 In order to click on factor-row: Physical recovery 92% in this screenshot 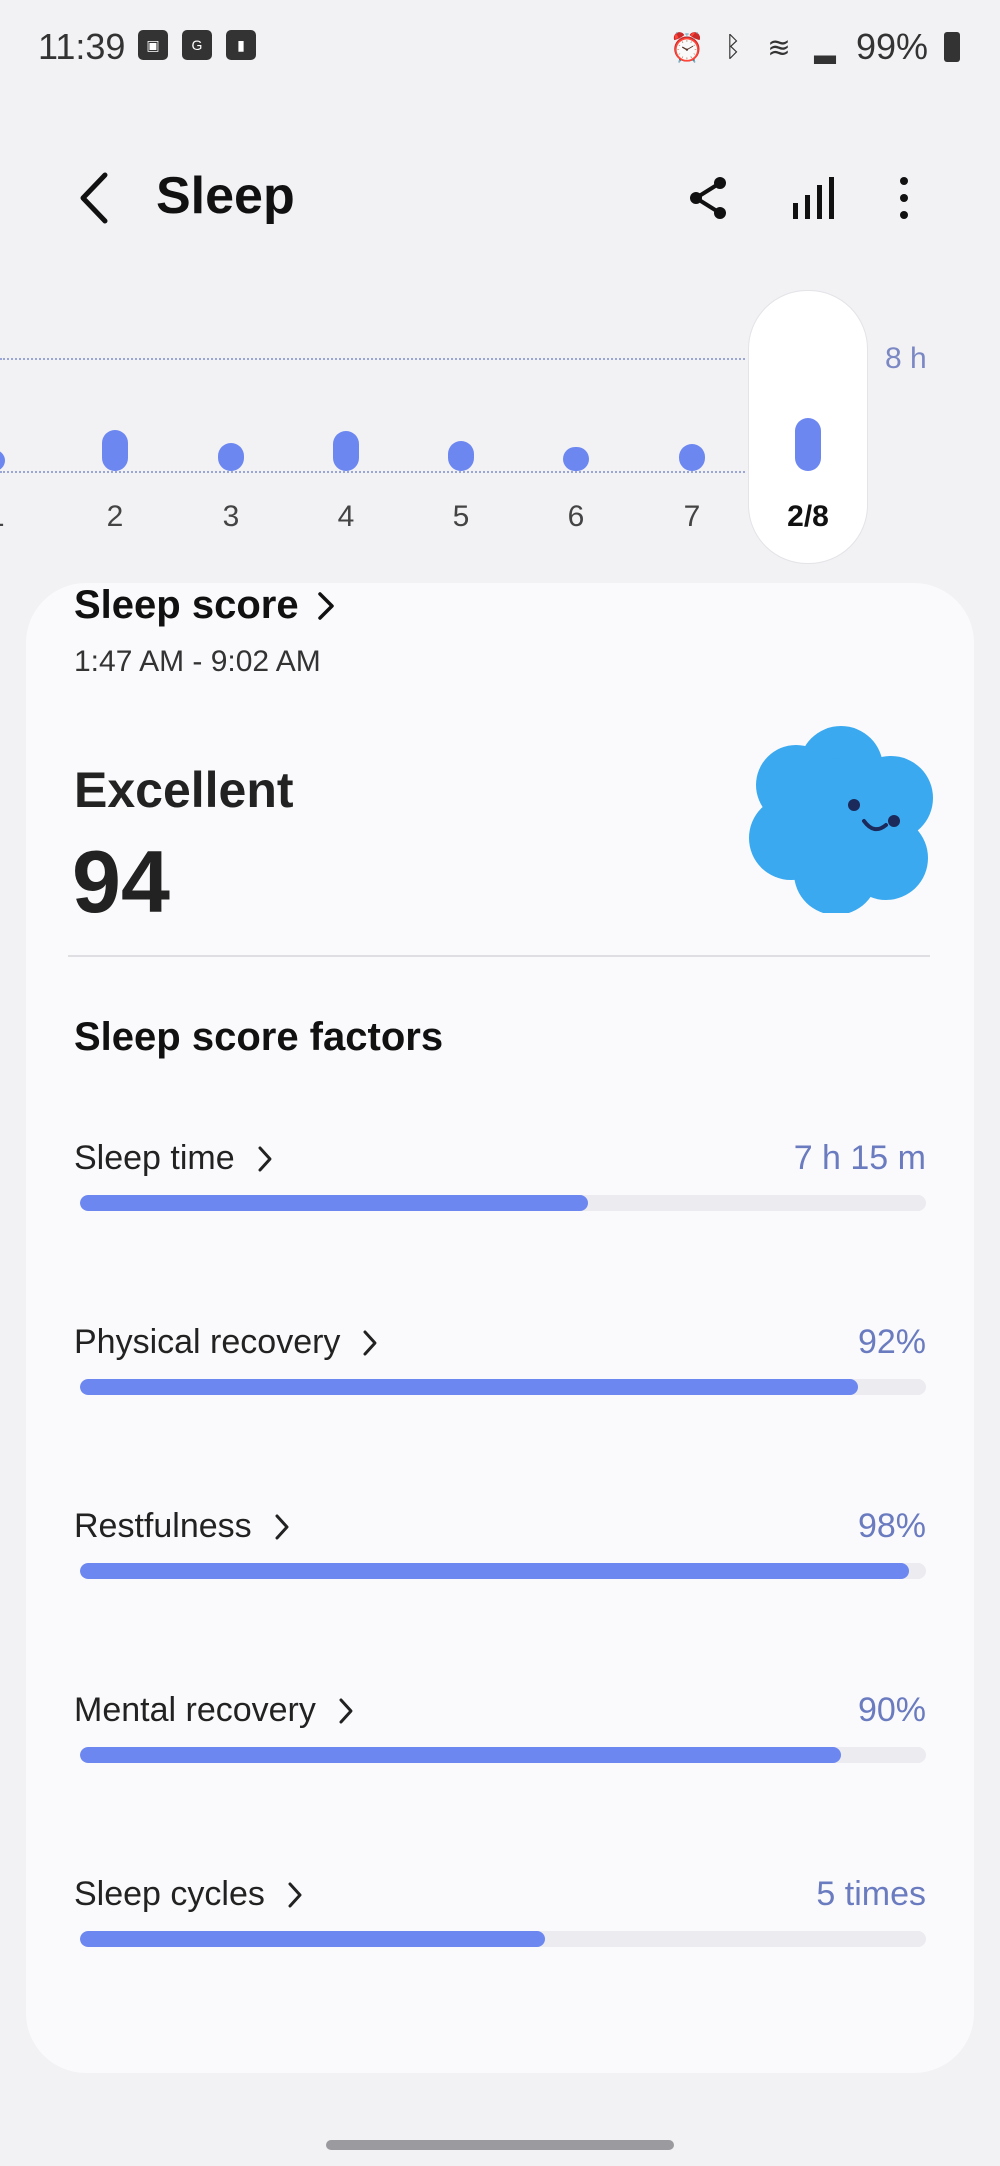, I will do `click(500, 1373)`.